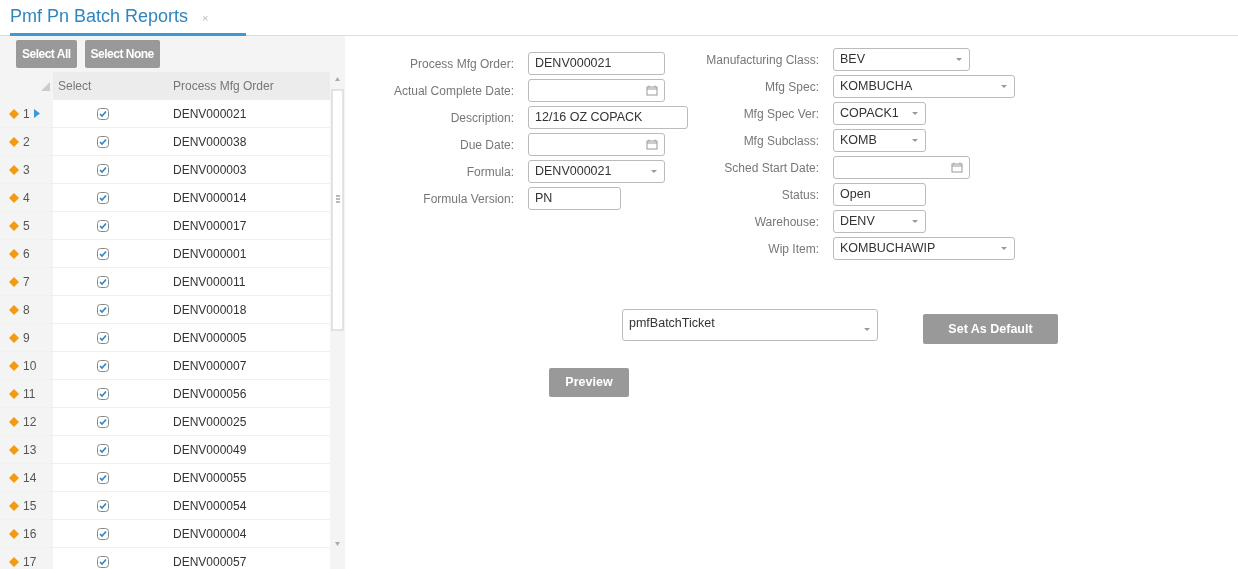  I want to click on row-number: 11, so click(29, 394).